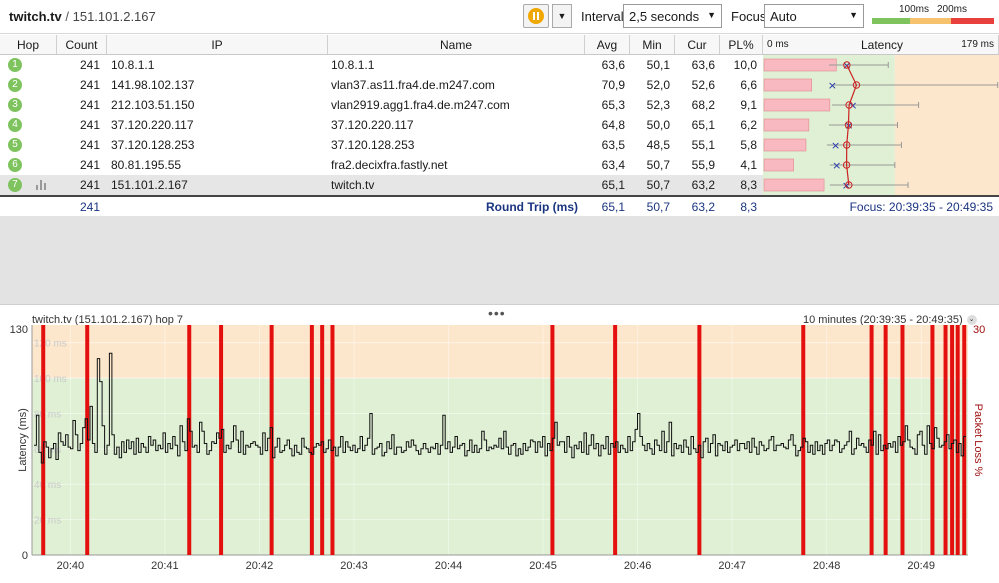 Image resolution: width=999 pixels, height=583 pixels. Describe the element at coordinates (881, 125) in the screenshot. I see `latency-column-graph: ×××××××` at that location.